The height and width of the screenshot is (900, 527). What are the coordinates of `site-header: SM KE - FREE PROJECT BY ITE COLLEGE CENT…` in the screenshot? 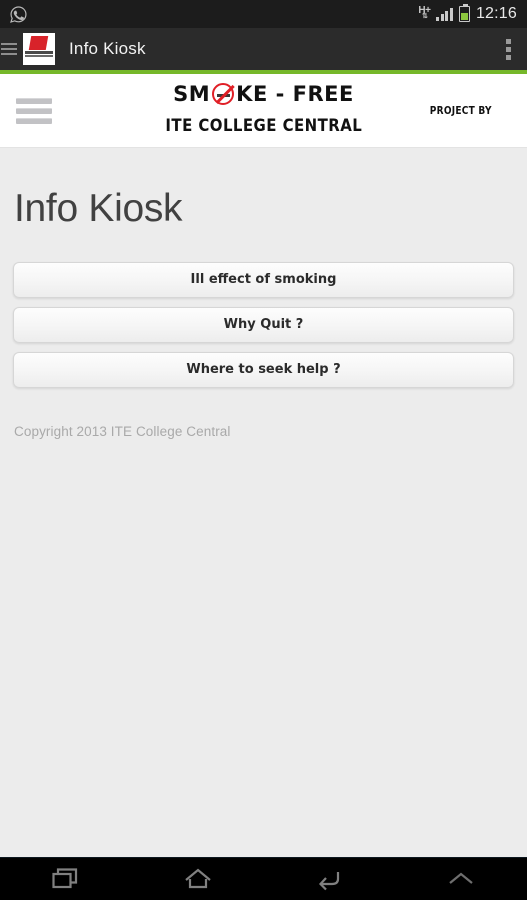 It's located at (263, 111).